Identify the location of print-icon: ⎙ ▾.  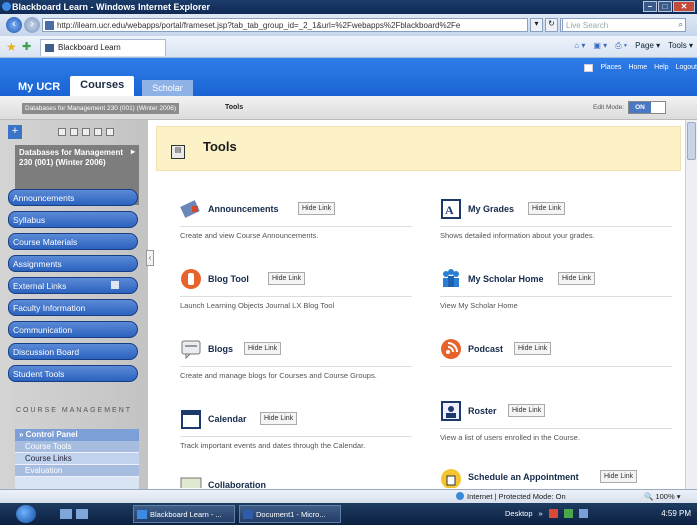
(621, 46).